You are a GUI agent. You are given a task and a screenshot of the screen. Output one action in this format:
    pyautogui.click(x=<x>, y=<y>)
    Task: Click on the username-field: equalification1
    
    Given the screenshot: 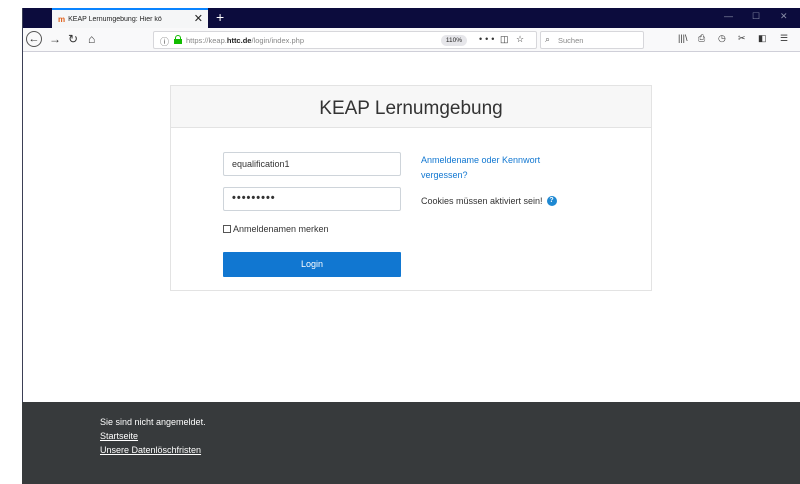 What is the action you would take?
    pyautogui.click(x=312, y=164)
    